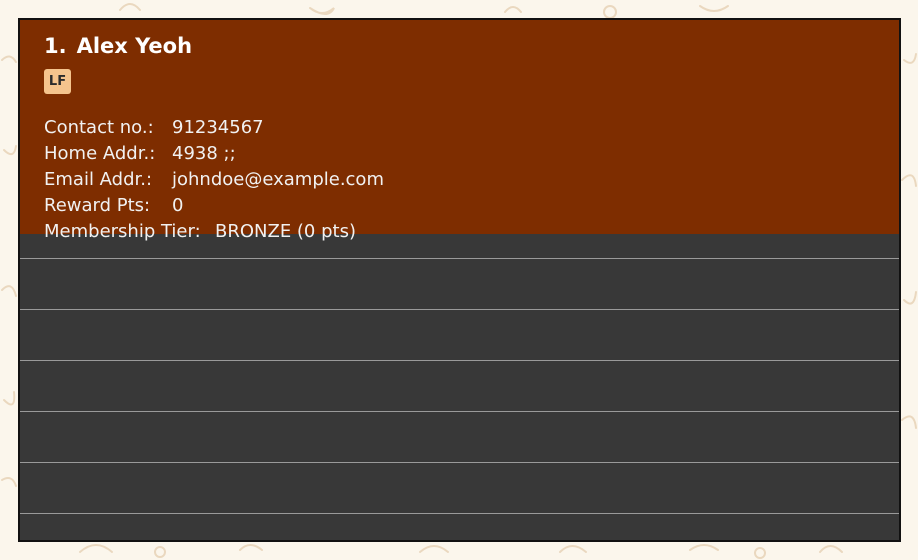  I want to click on contact-number-value: 91234567, so click(218, 127).